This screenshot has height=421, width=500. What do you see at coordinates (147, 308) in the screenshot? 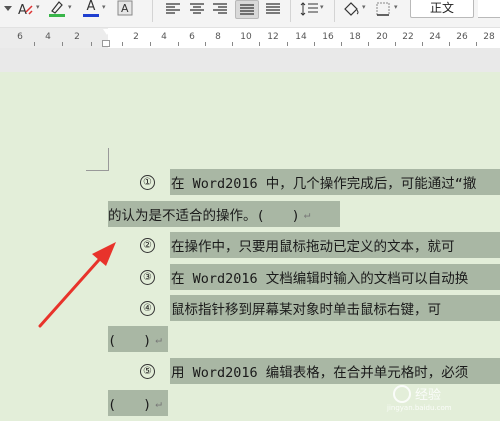
I see `item-number: ④` at bounding box center [147, 308].